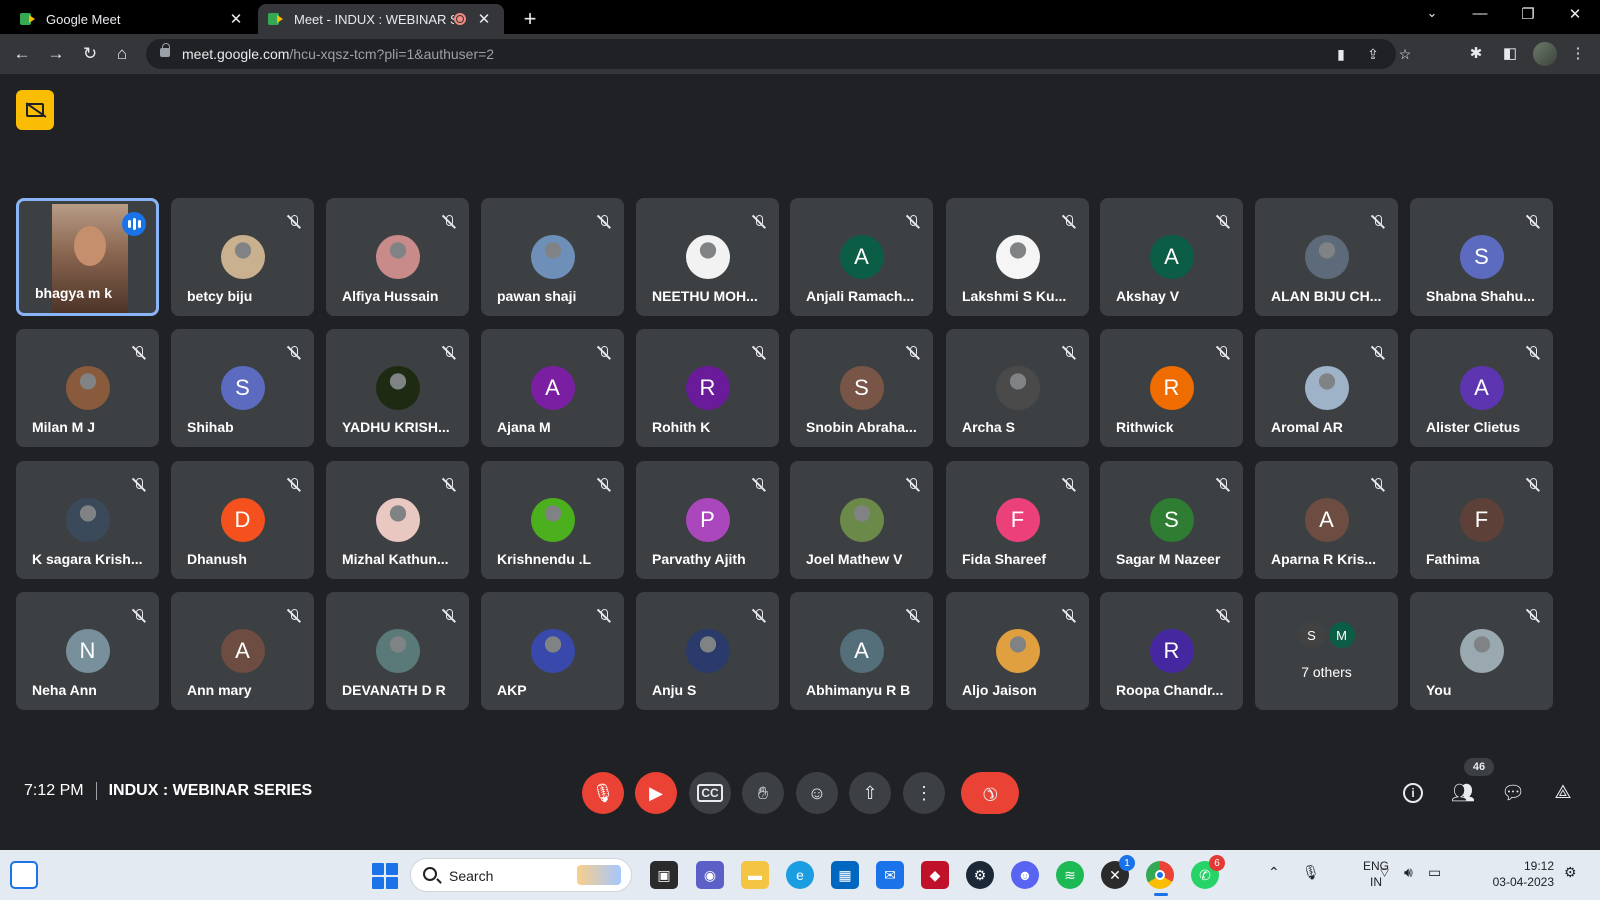 Image resolution: width=1600 pixels, height=900 pixels. I want to click on participant-tile: A Abhimanyu R B, so click(861, 651).